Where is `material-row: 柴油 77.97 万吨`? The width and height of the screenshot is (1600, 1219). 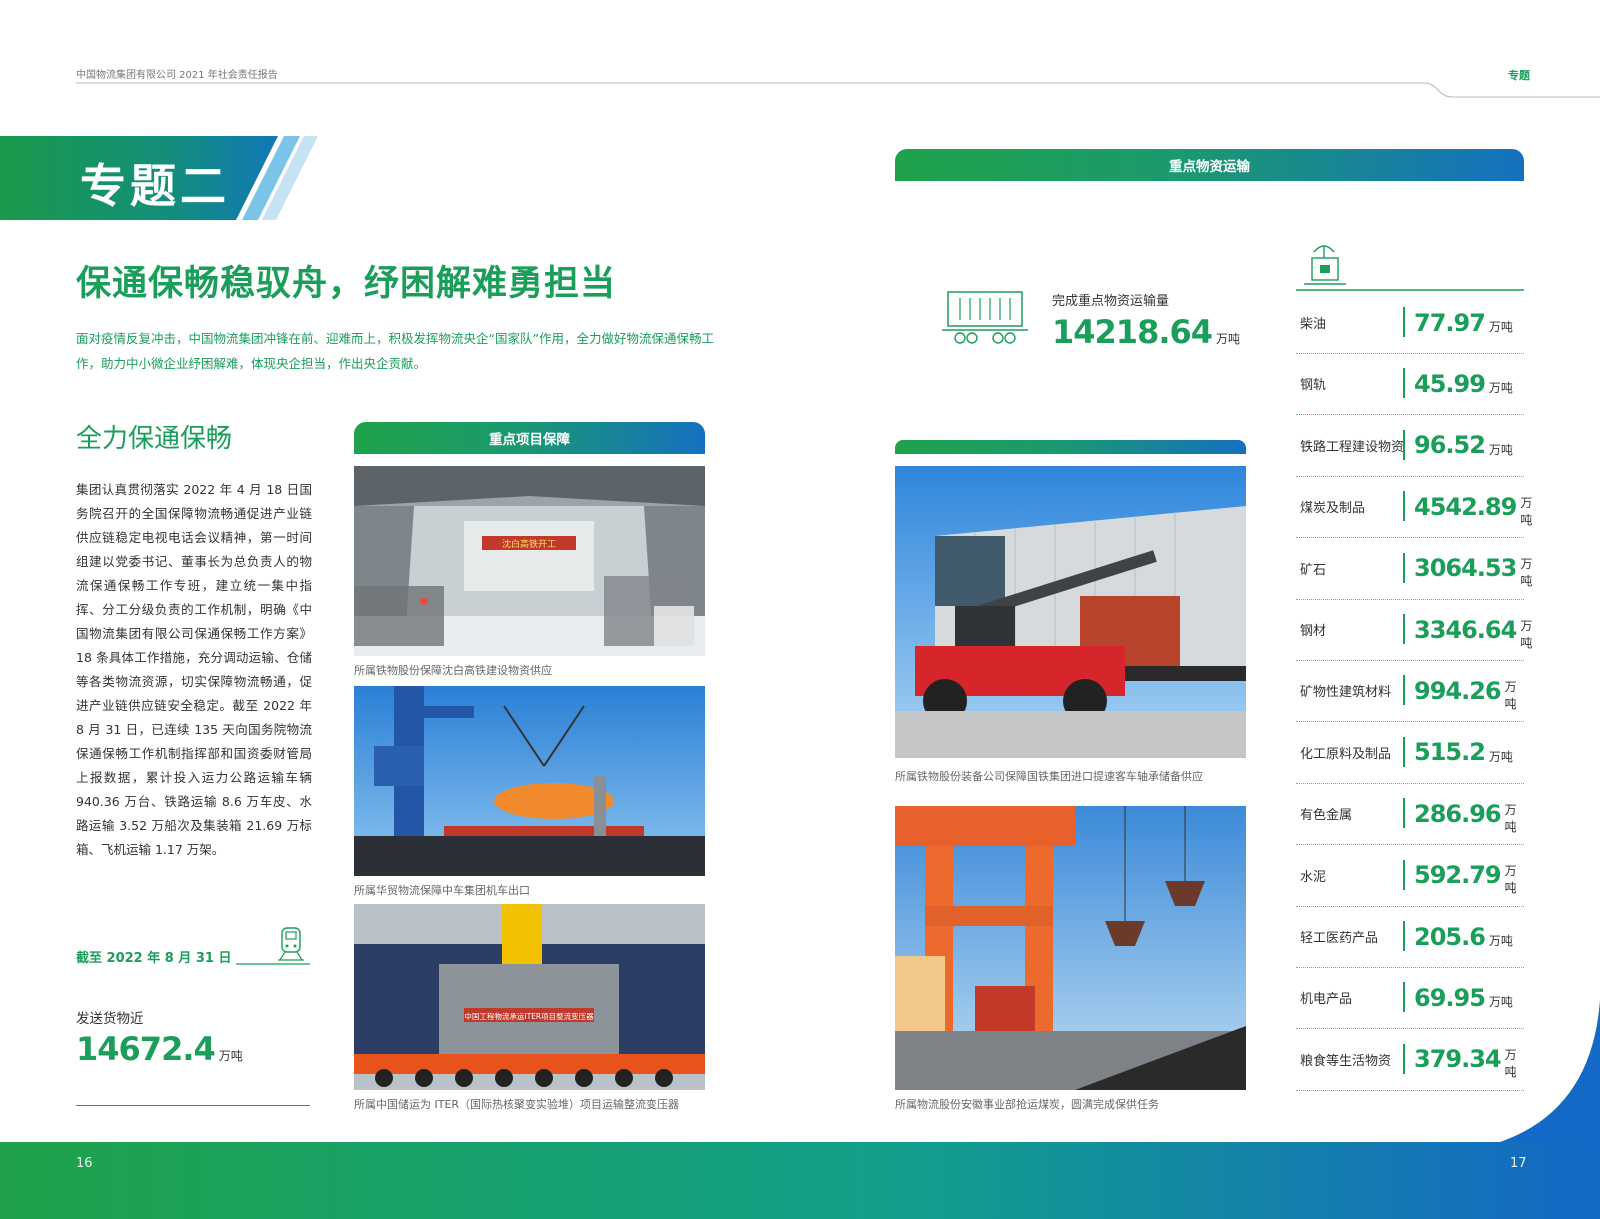
material-row: 柴油 77.97 万吨 is located at coordinates (1410, 323).